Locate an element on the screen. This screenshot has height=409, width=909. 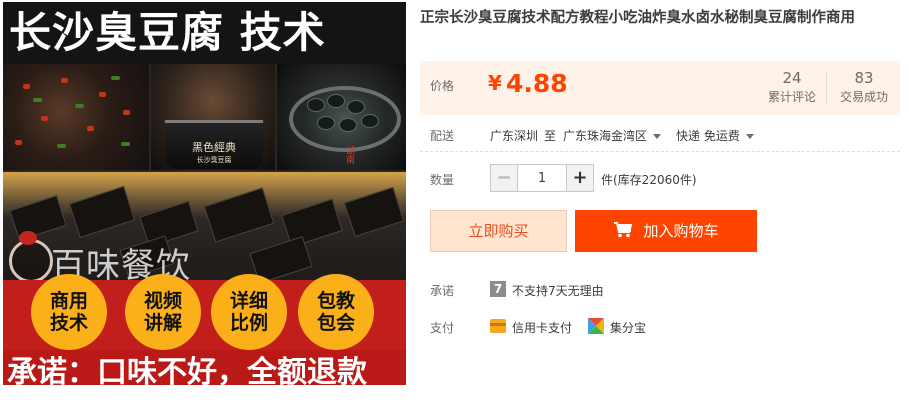
destination-value: 广东珠海金湾区 is located at coordinates (605, 136).